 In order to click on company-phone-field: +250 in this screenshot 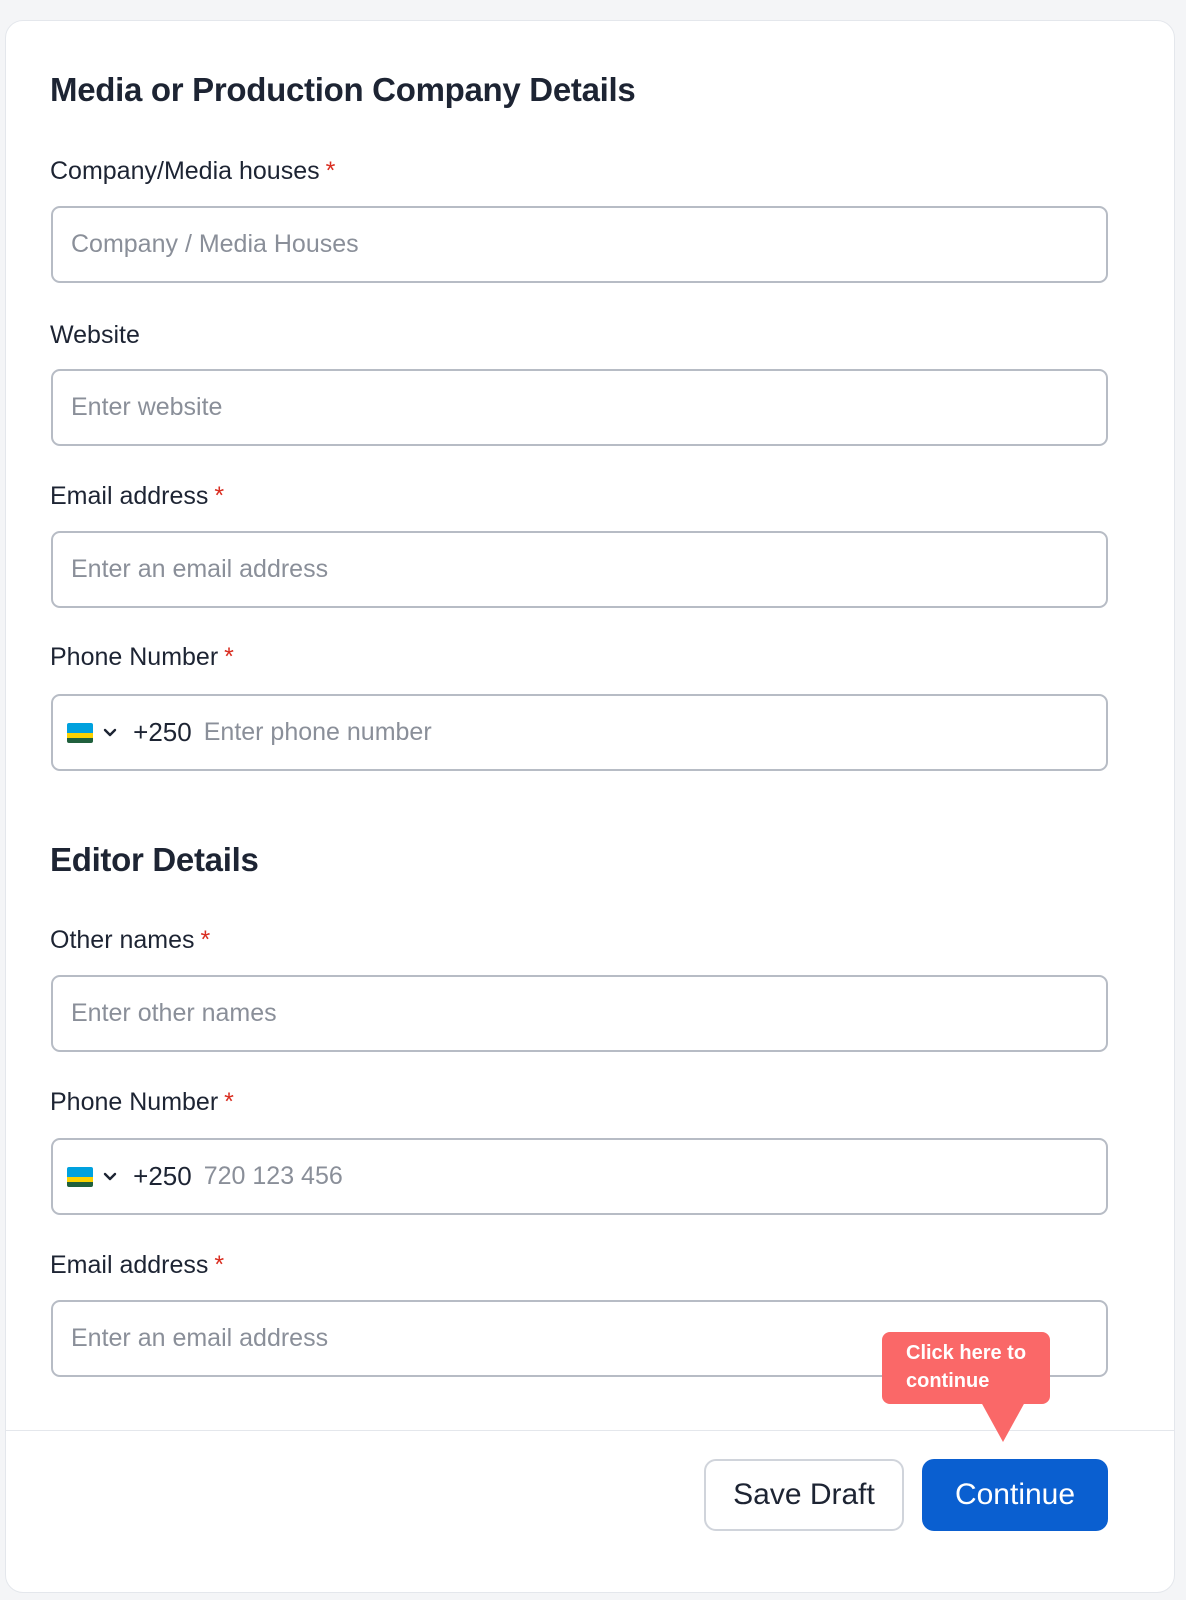, I will do `click(579, 732)`.